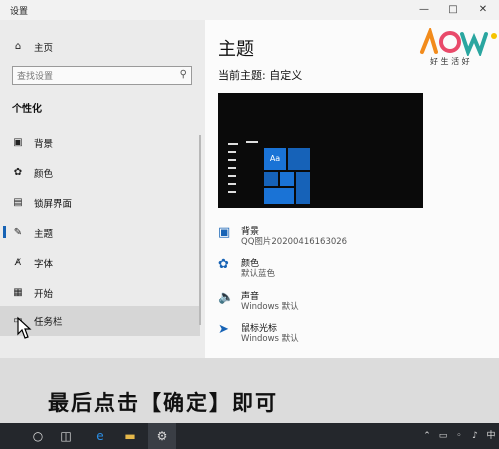  I want to click on sidebar-item-lock-screen: ▤ 锁屏界面, so click(100, 202).